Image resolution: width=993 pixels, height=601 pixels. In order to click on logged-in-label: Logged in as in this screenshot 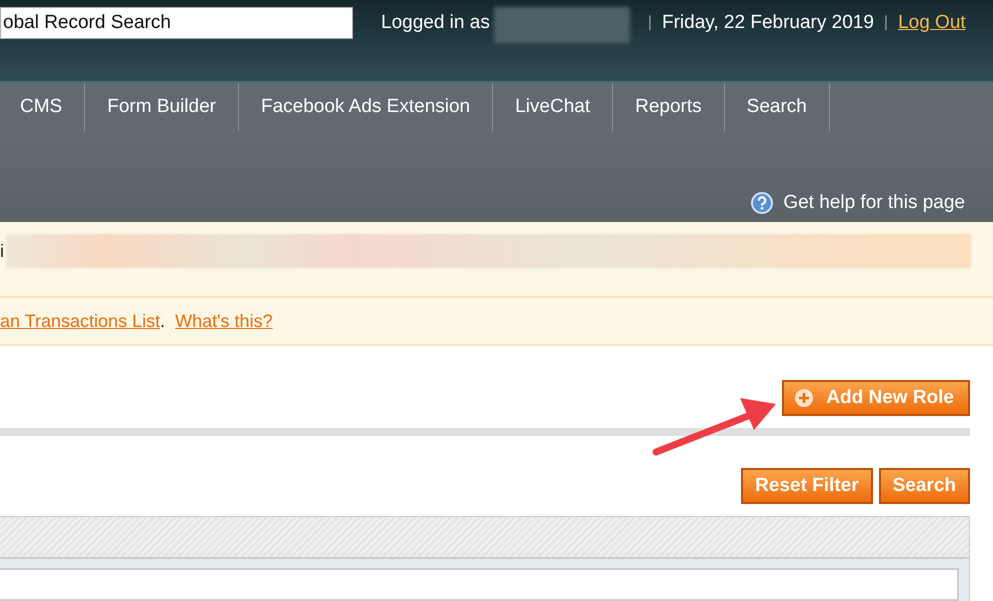, I will do `click(435, 23)`.